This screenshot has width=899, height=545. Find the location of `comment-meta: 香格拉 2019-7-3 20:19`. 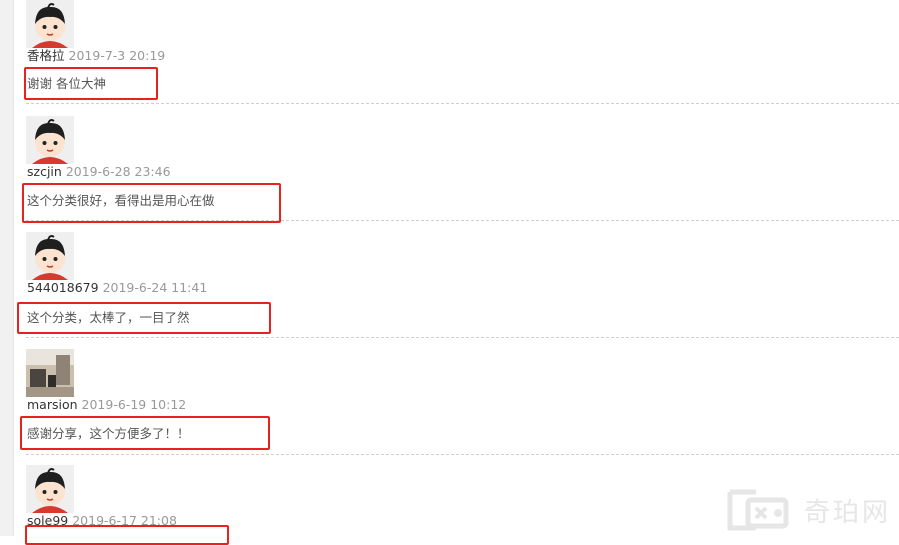

comment-meta: 香格拉 2019-7-3 20:19 is located at coordinates (96, 56).